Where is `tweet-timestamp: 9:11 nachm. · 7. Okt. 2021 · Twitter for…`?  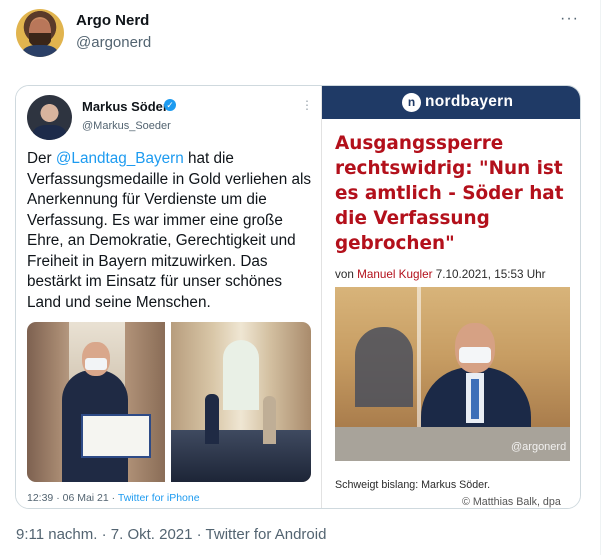
tweet-timestamp: 9:11 nachm. · 7. Okt. 2021 · Twitter for… is located at coordinates (171, 534).